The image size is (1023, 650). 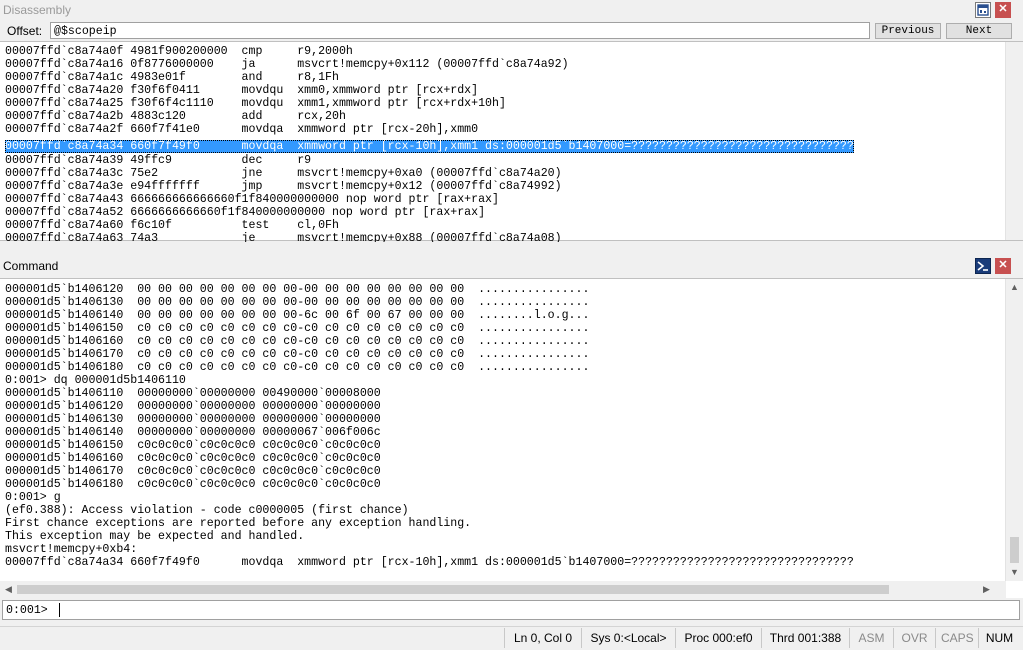 I want to click on disassembly-line: 00007ffd`c8a74a1c 4983e01f and r8,1Fh, so click(x=504, y=77).